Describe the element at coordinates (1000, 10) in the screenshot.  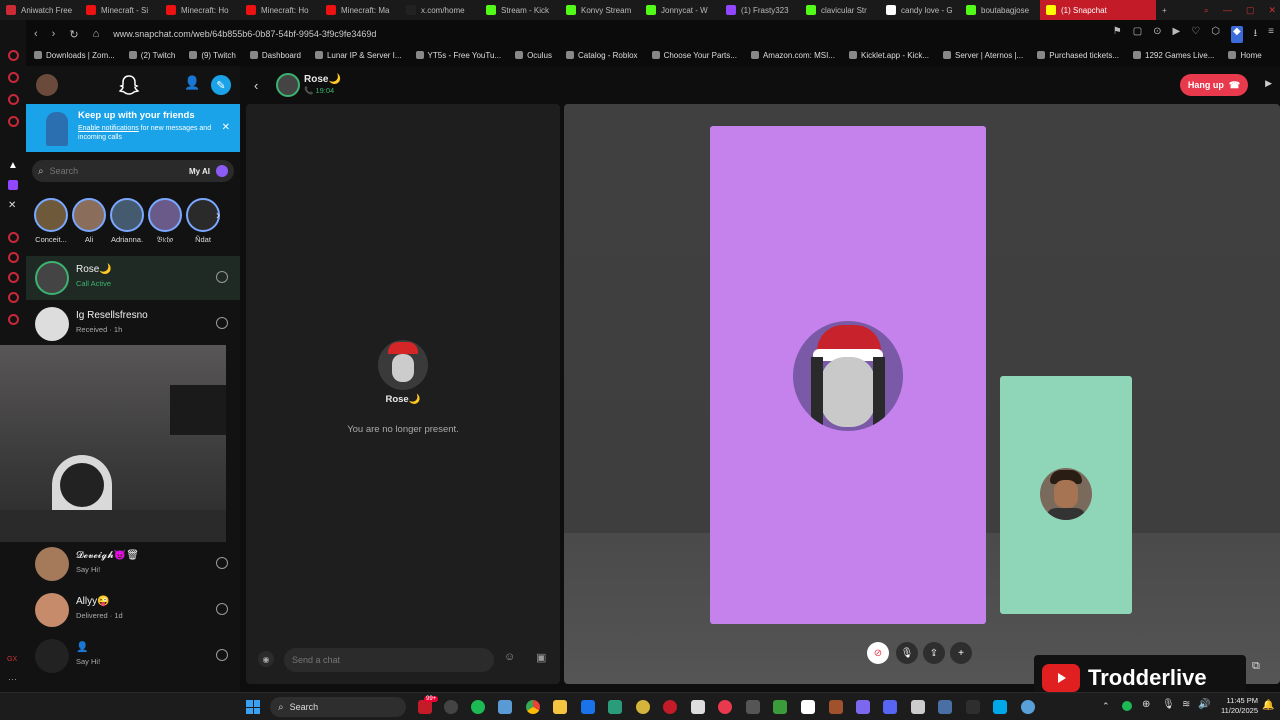
I see `browser-tab: boutabagjose` at that location.